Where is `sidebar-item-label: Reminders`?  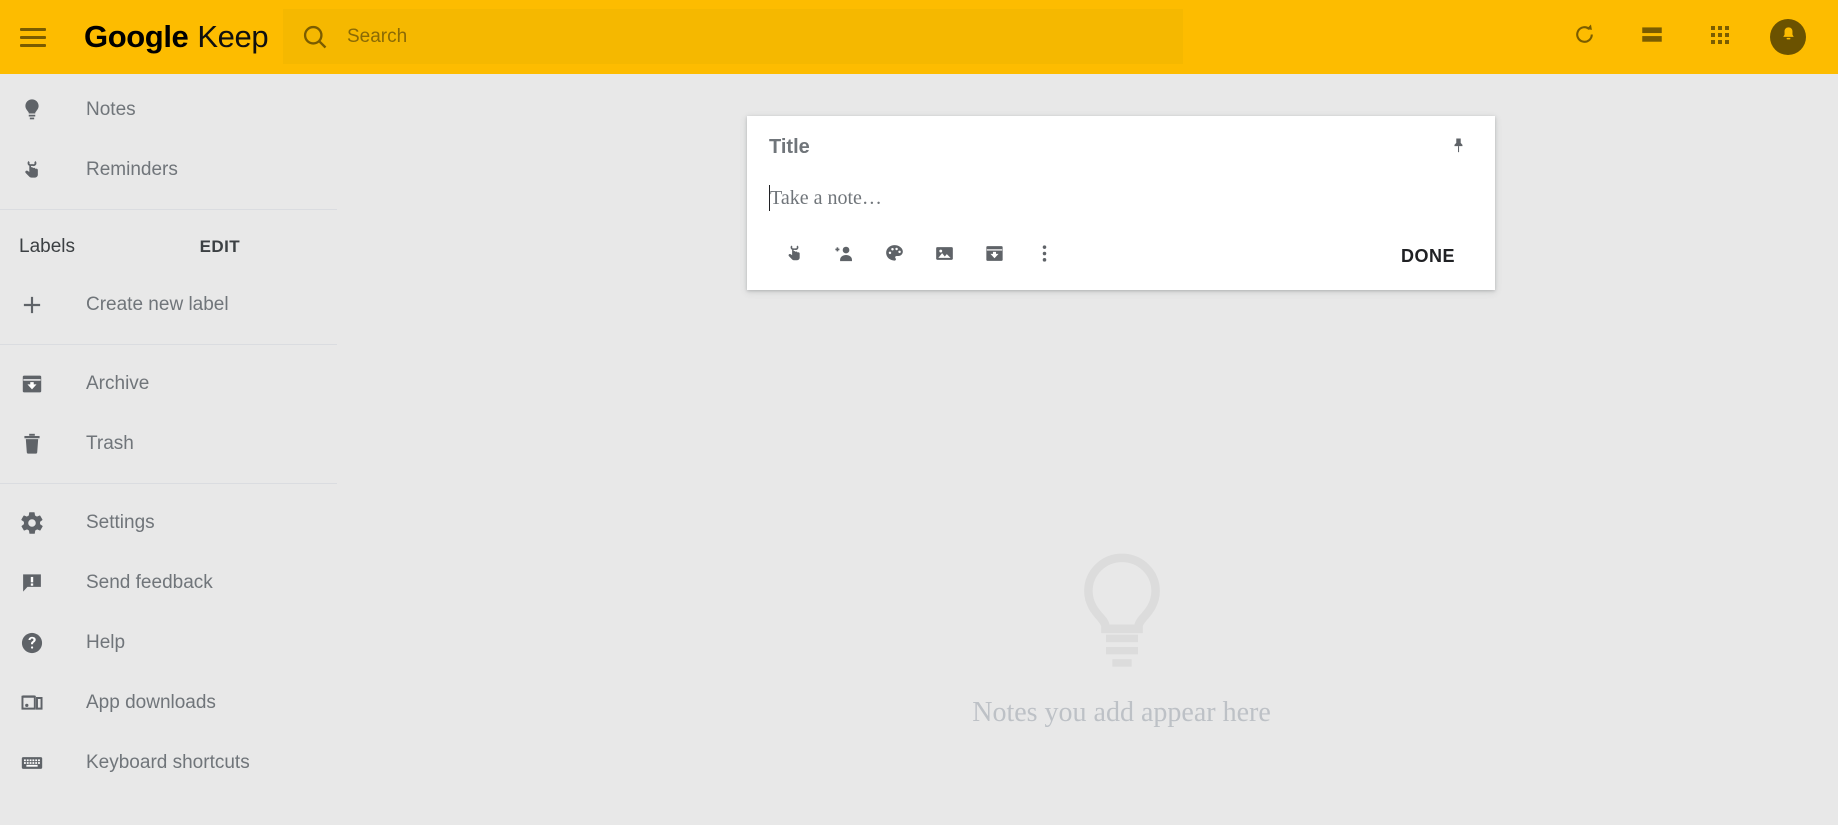
sidebar-item-label: Reminders is located at coordinates (132, 169).